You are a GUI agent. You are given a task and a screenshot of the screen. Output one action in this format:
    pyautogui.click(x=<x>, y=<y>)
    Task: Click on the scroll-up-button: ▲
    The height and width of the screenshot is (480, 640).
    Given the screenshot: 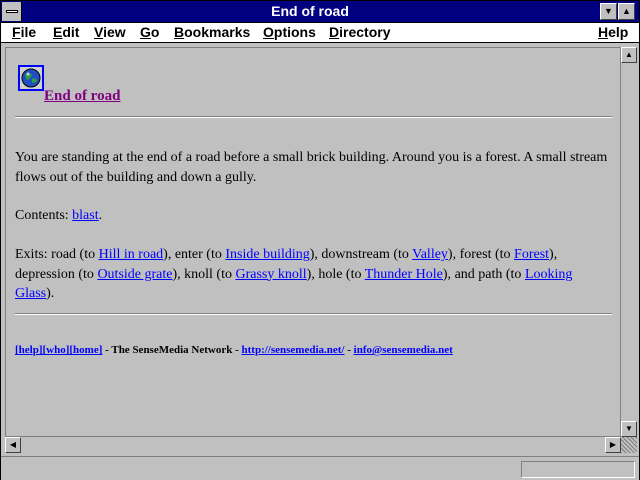 What is the action you would take?
    pyautogui.click(x=629, y=55)
    